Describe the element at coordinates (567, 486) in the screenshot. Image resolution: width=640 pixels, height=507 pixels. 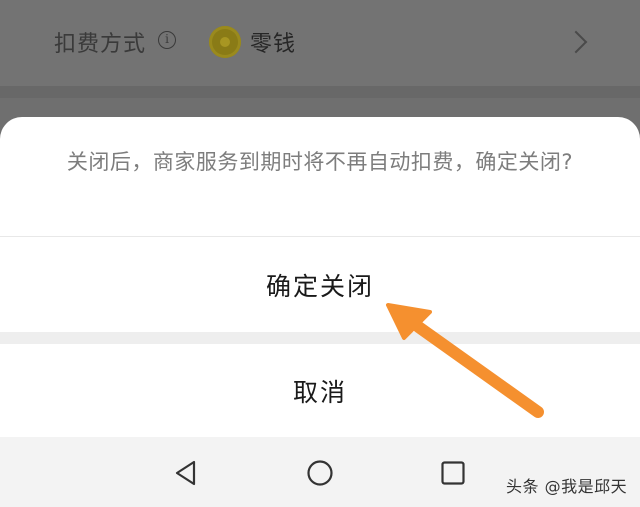
I see `watermark-text: 头条 @我是邱天` at that location.